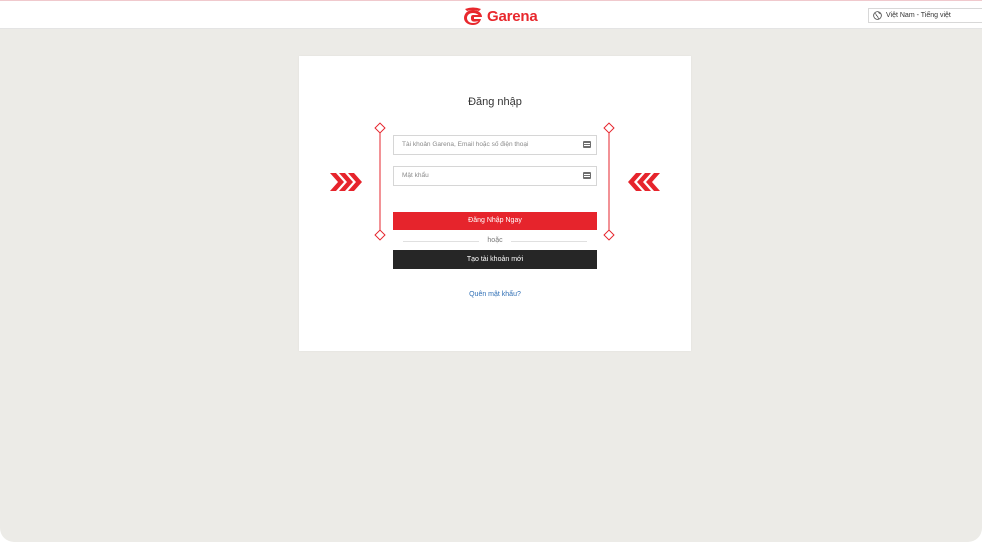 The width and height of the screenshot is (982, 542). I want to click on create-account-button: Tạo tài khoản mới, so click(495, 259).